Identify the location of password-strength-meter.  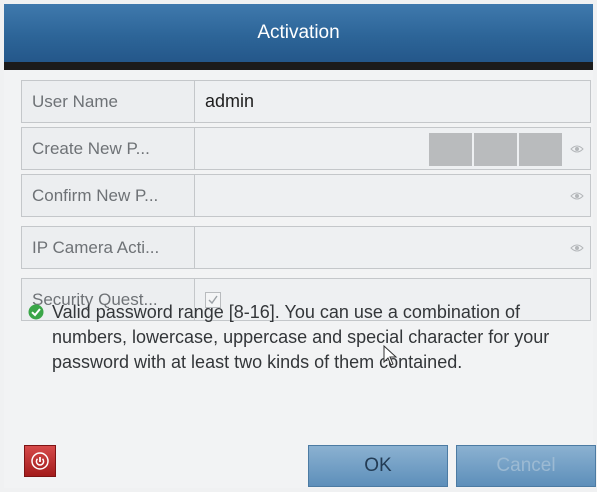
(494, 149).